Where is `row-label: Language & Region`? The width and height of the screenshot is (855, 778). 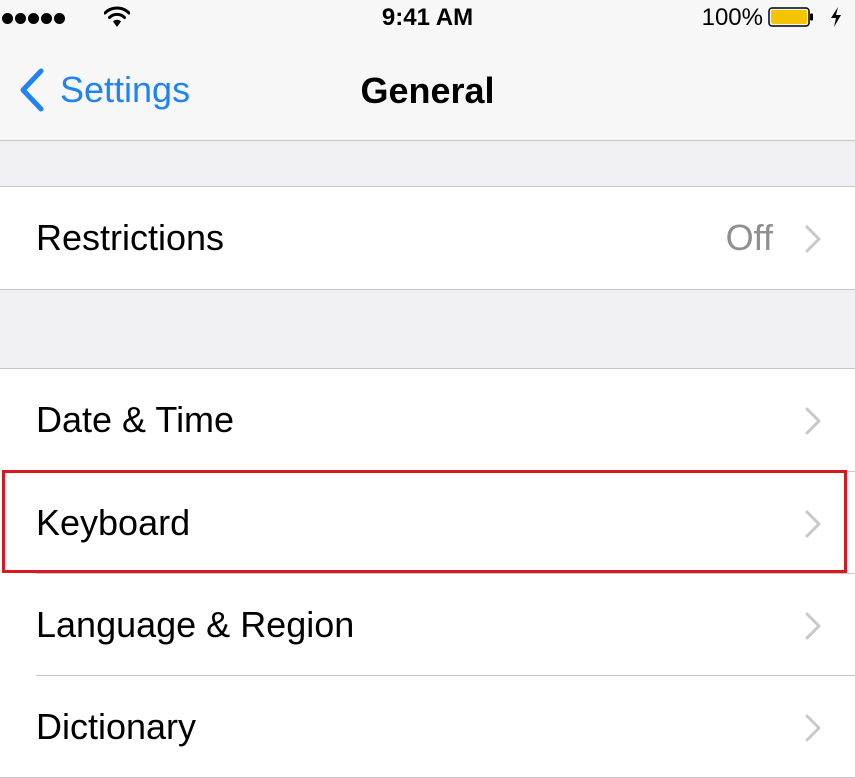 row-label: Language & Region is located at coordinates (195, 624).